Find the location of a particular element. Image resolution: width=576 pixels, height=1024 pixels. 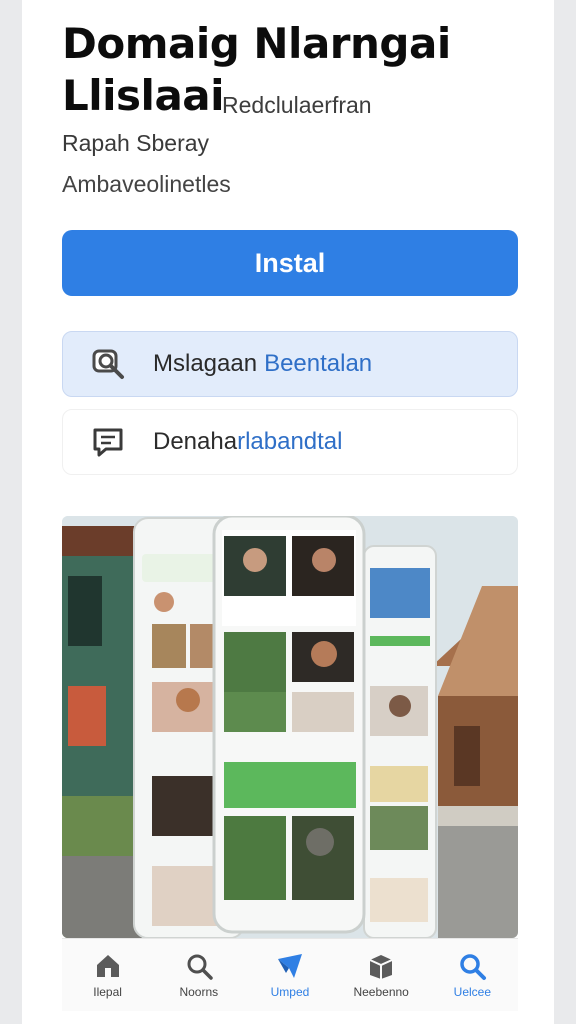

message-icon is located at coordinates (108, 442).